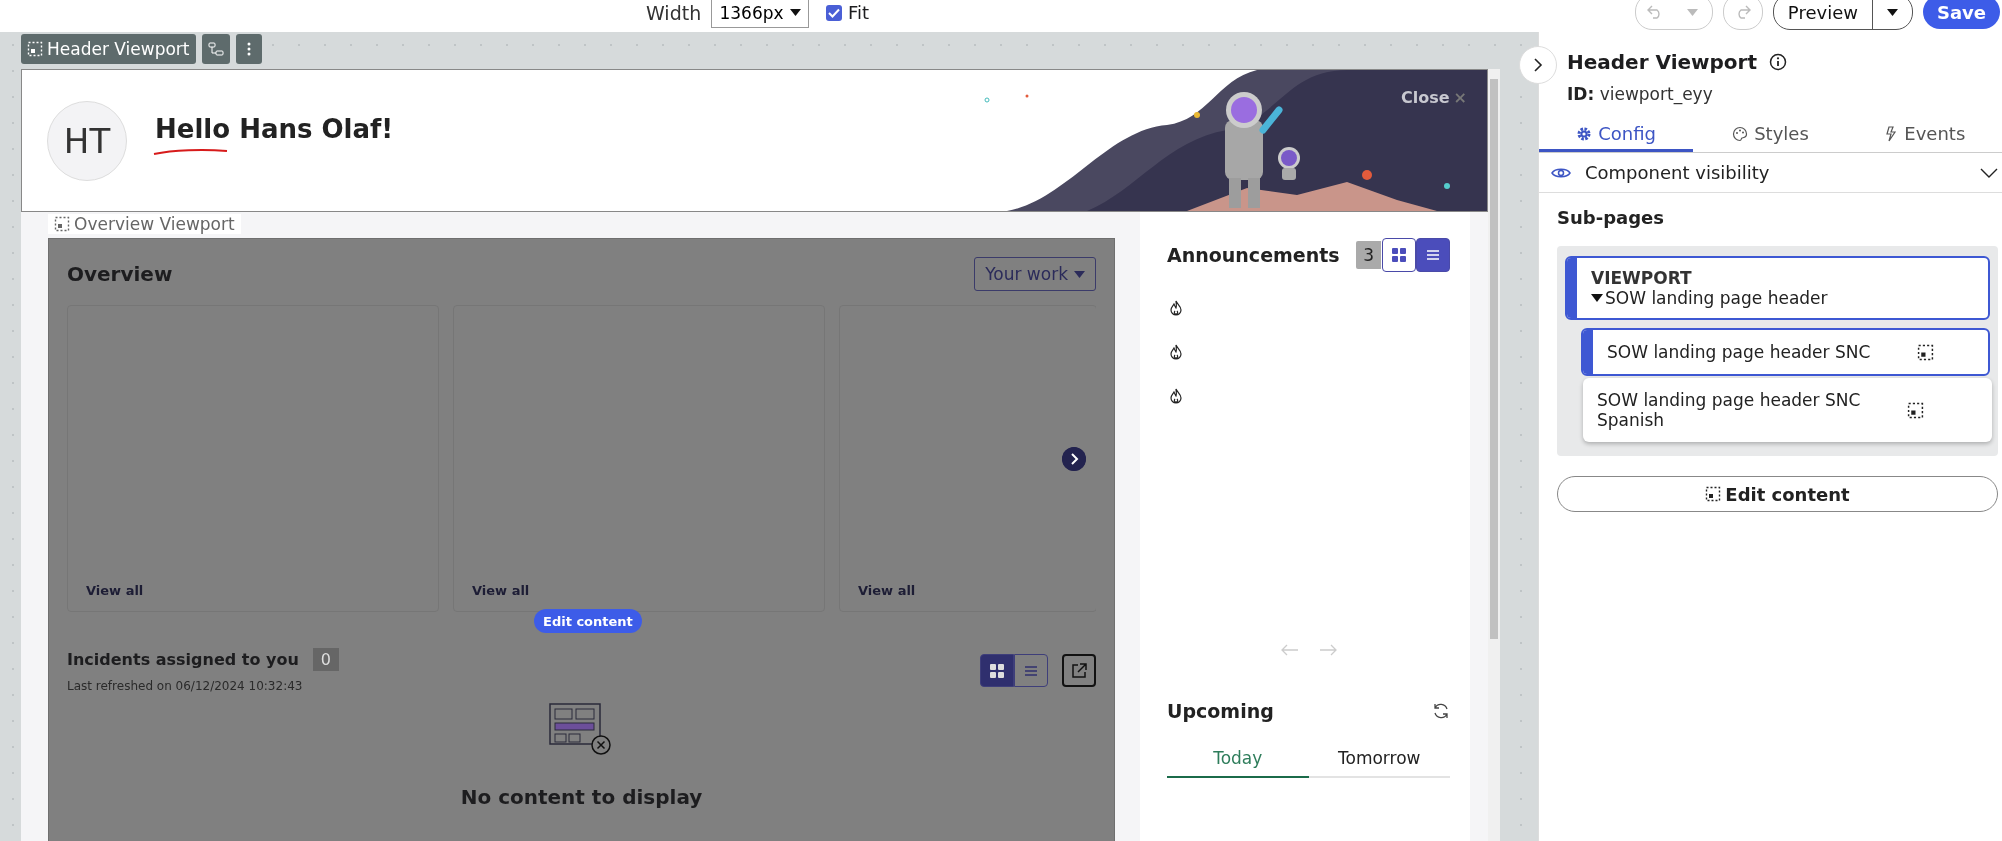 Image resolution: width=2002 pixels, height=841 pixels. Describe the element at coordinates (87, 140) in the screenshot. I see `avatar: HT` at that location.